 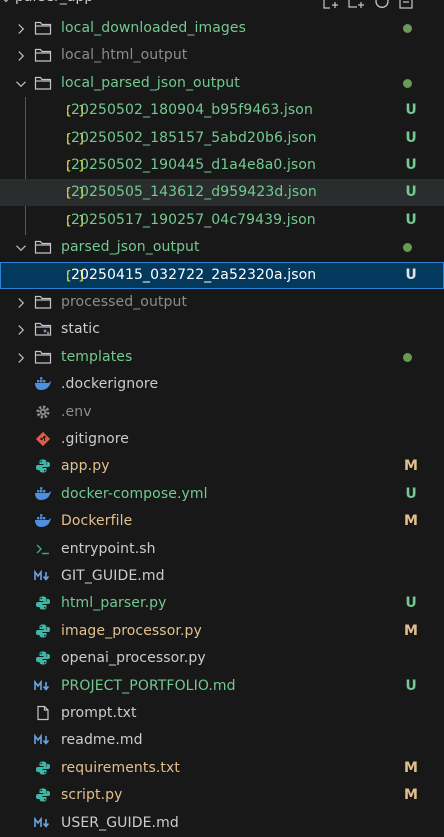 I want to click on tree-file-row: html_parser.py U, so click(x=222, y=603).